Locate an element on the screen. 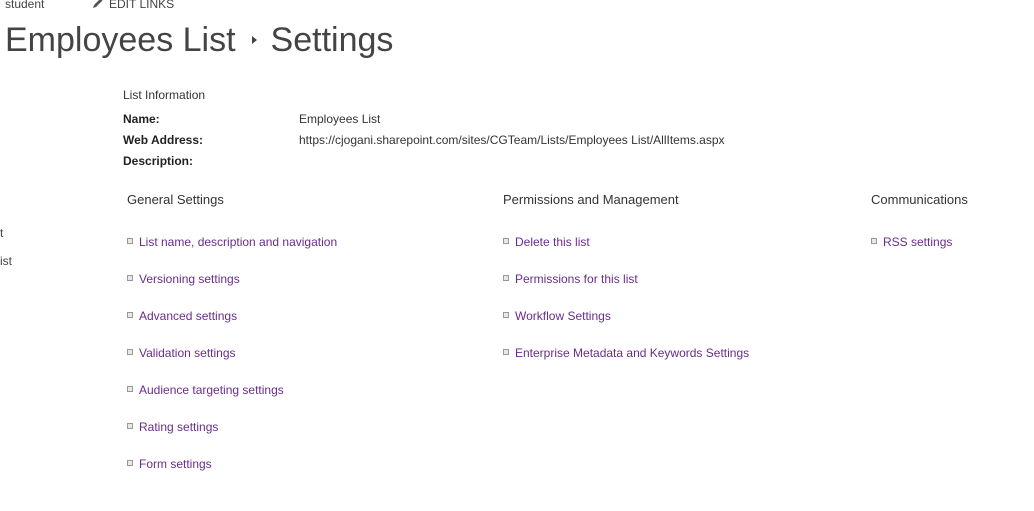  page-title: Employees List Settings is located at coordinates (199, 40).